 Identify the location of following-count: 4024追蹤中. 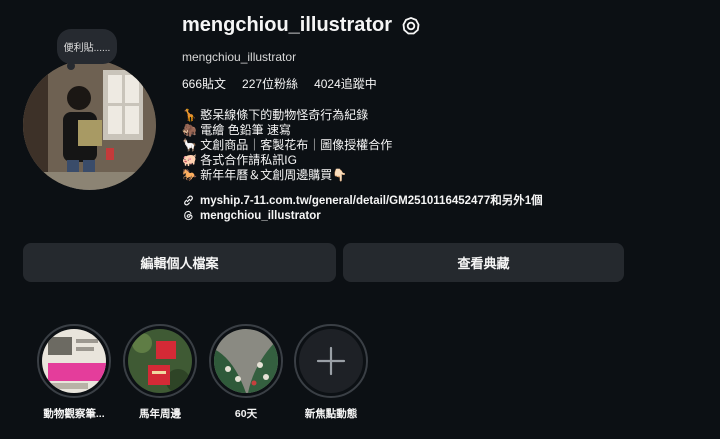
(345, 83).